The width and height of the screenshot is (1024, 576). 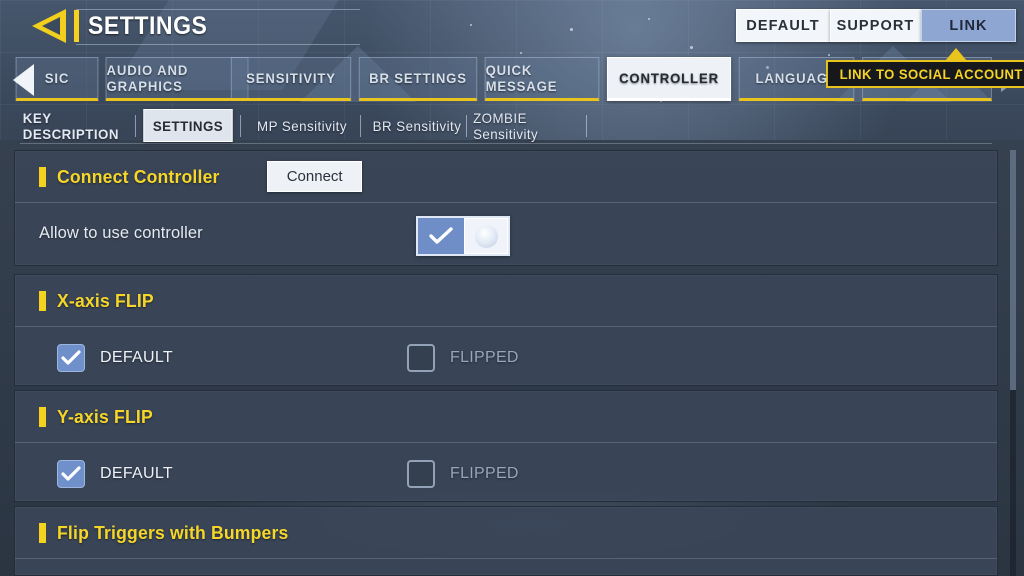 I want to click on tab-audio-and-graphics: AUDIO AND GRAPHICS, so click(x=177, y=79).